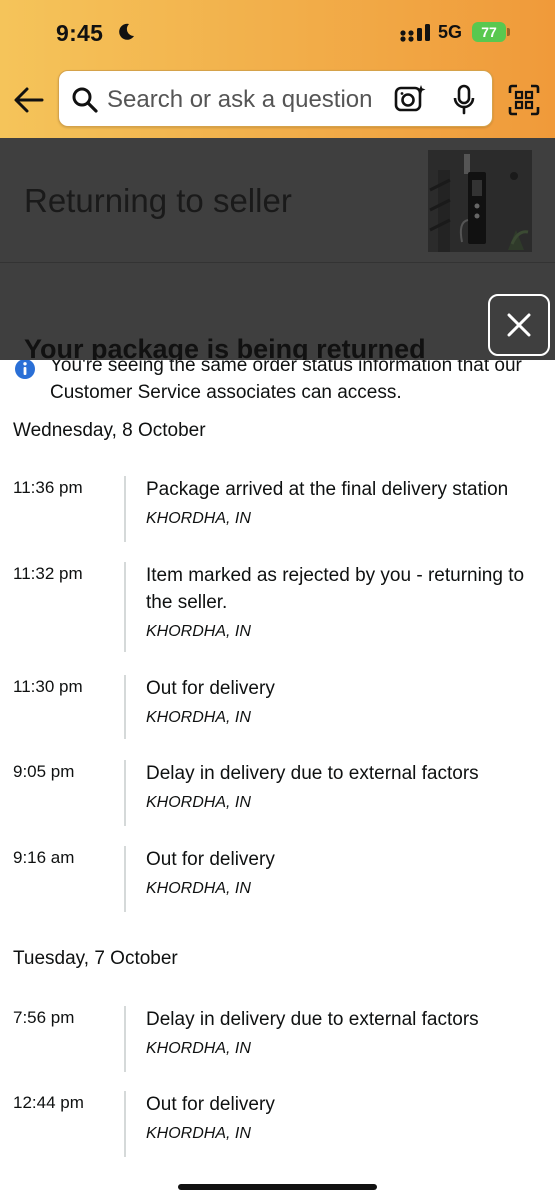 This screenshot has height=1200, width=555. I want to click on day-header: Tuesday, 7 October, so click(95, 958).